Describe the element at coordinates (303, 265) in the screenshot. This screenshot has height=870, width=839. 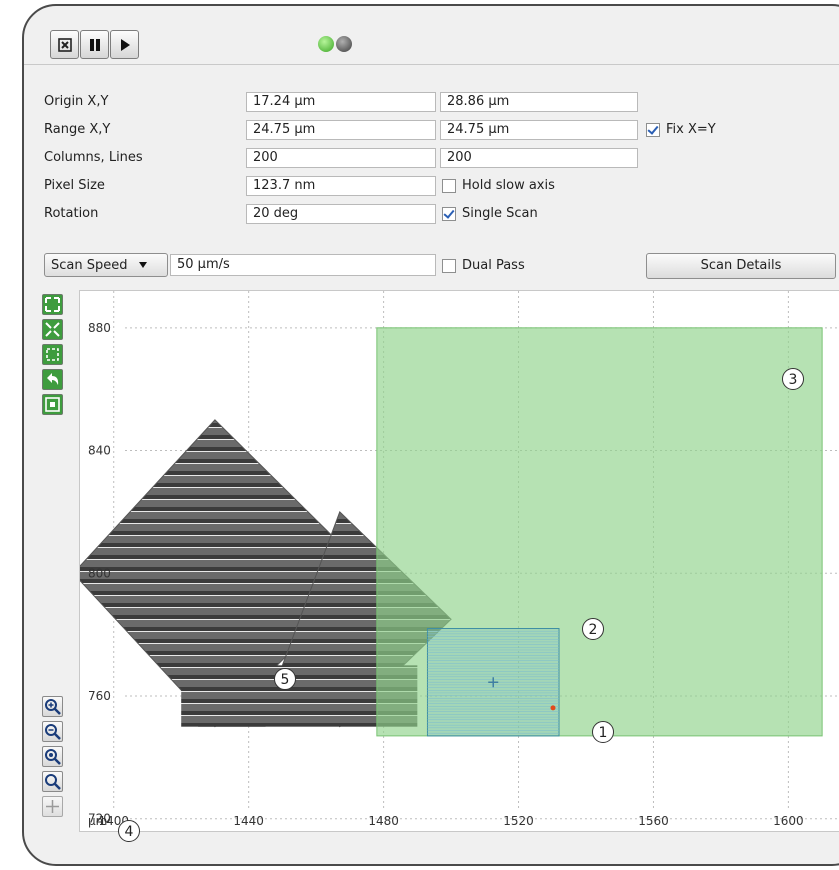
I see `scan-speed-field: 50 µm/s` at that location.